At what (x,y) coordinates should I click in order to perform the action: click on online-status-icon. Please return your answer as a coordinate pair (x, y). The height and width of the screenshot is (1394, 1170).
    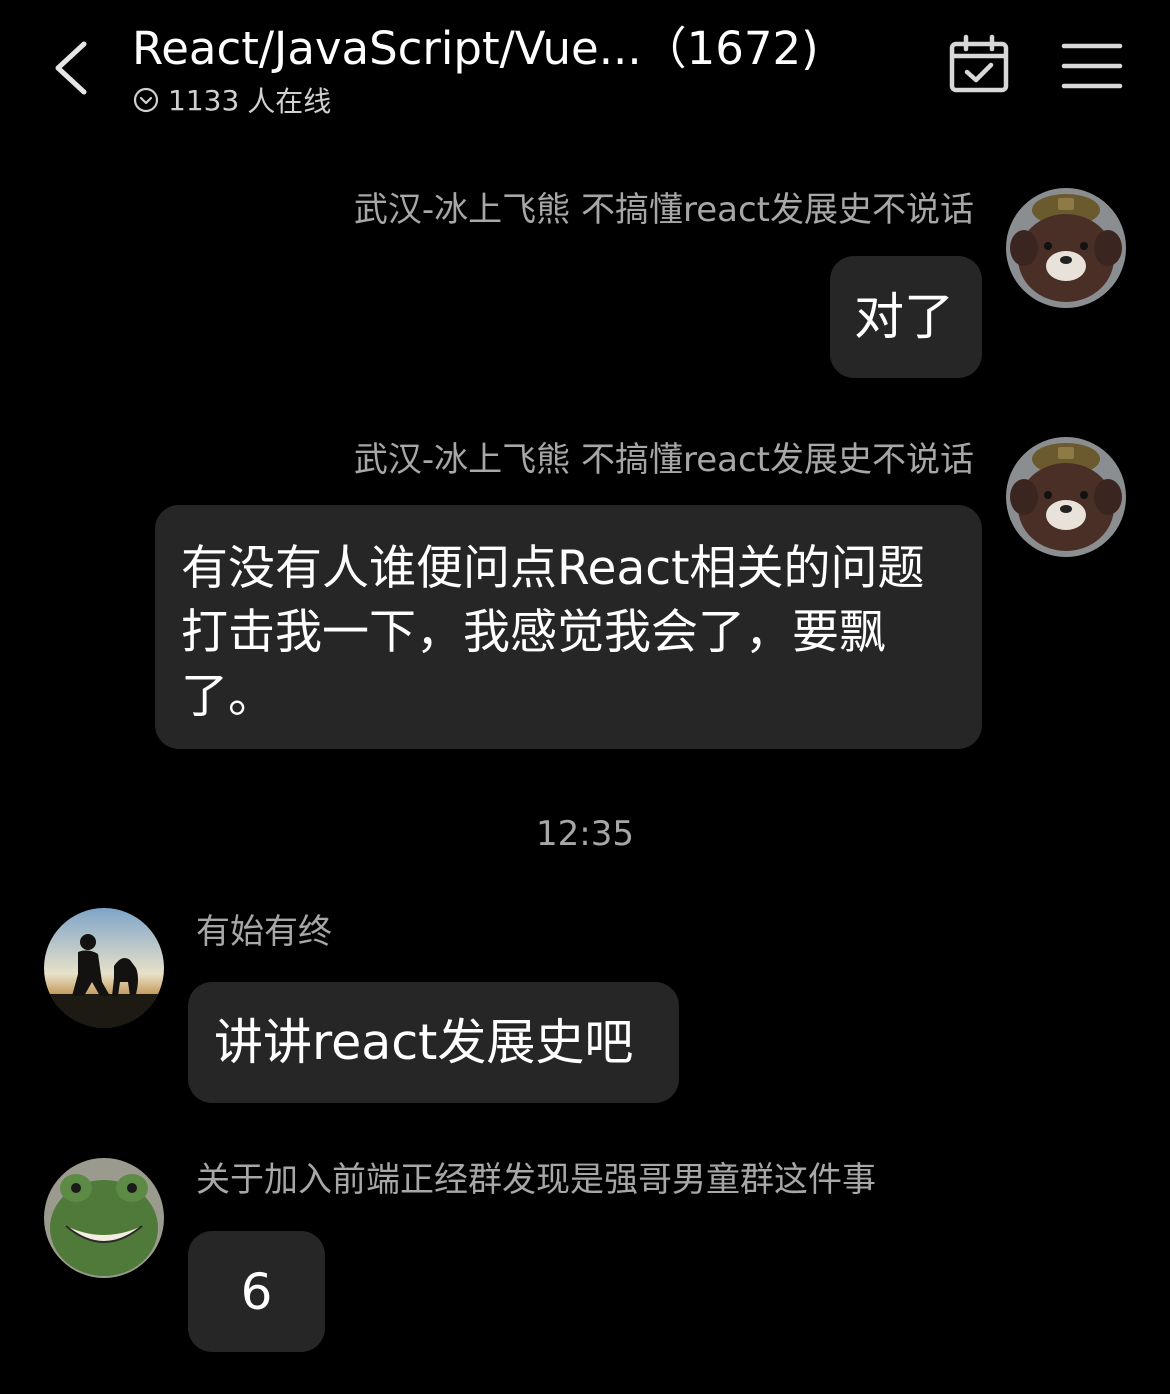
    Looking at the image, I should click on (146, 100).